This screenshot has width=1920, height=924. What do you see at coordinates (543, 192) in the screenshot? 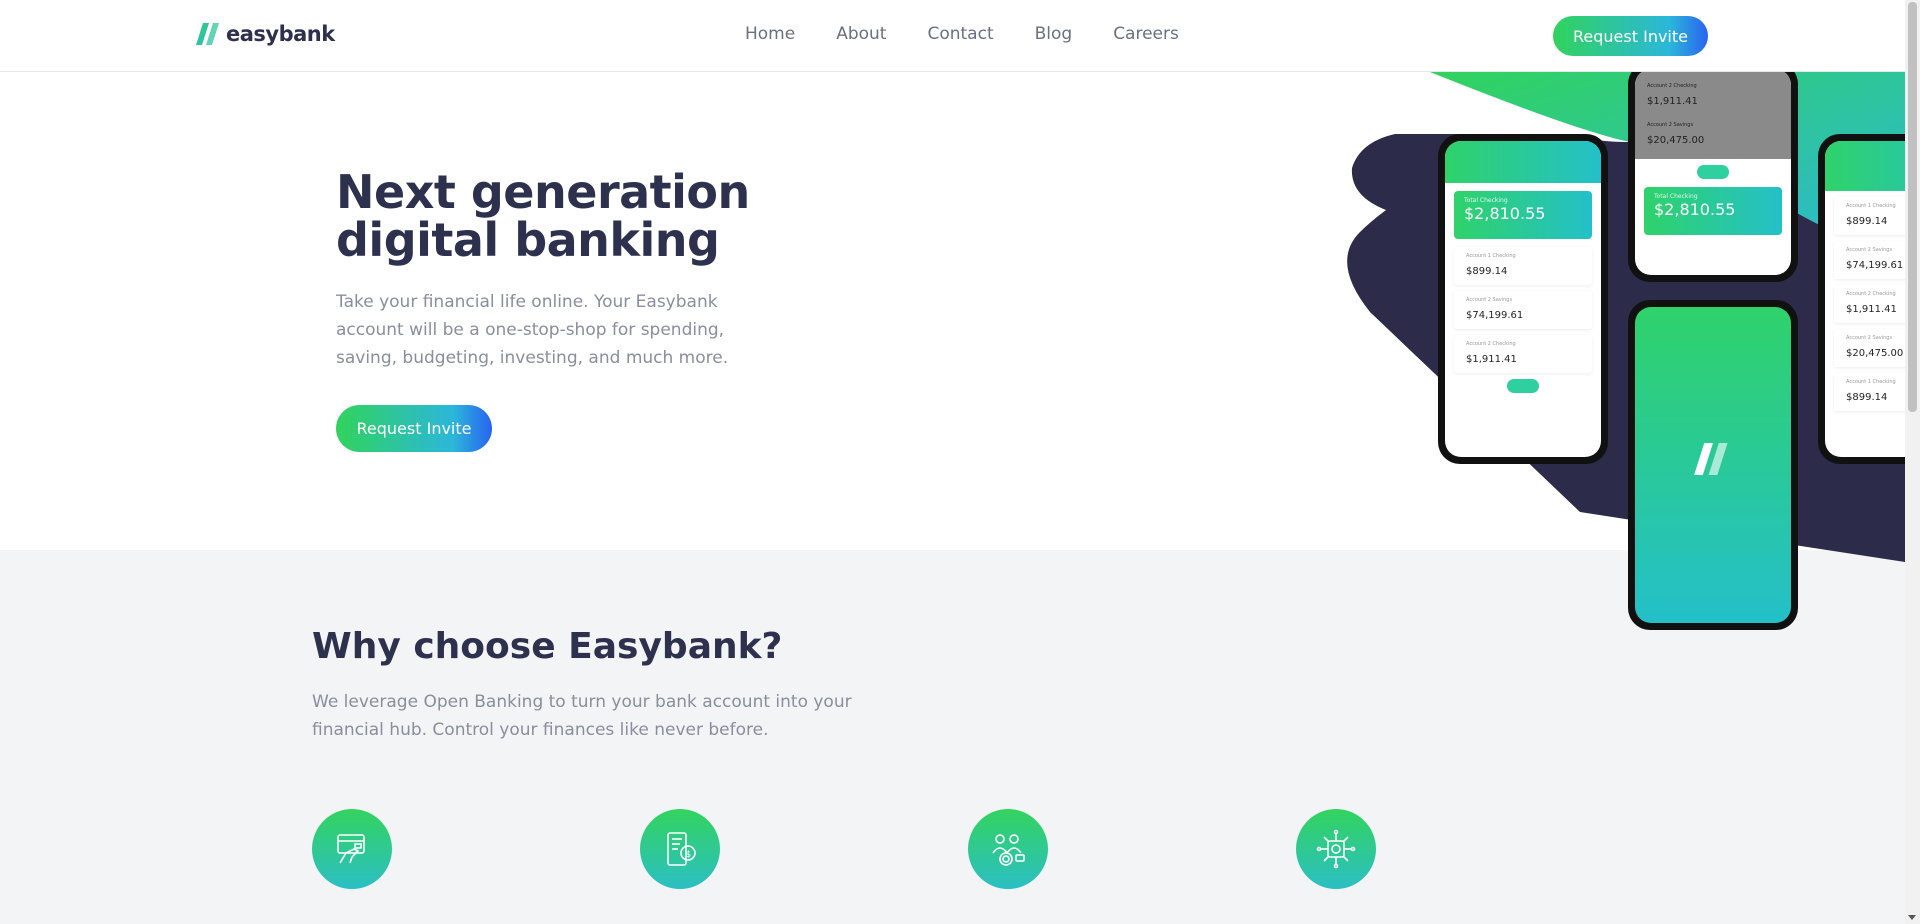
I see `hero-title-line1: Next generation` at bounding box center [543, 192].